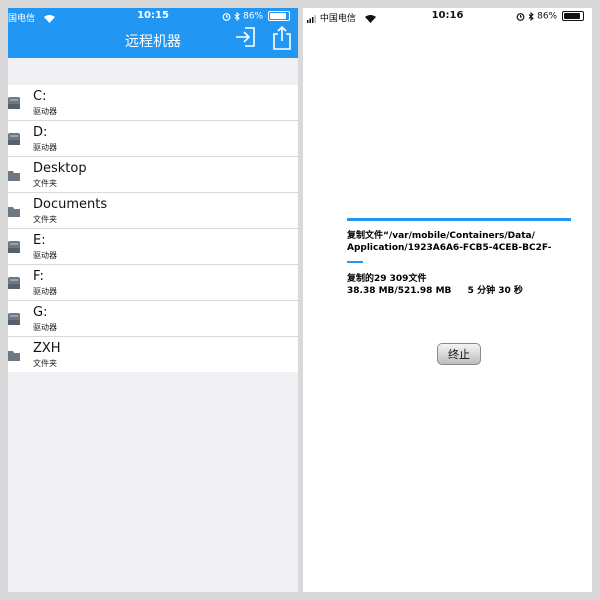 The height and width of the screenshot is (600, 600). Describe the element at coordinates (153, 283) in the screenshot. I see `list-item: F: 驱动器` at that location.